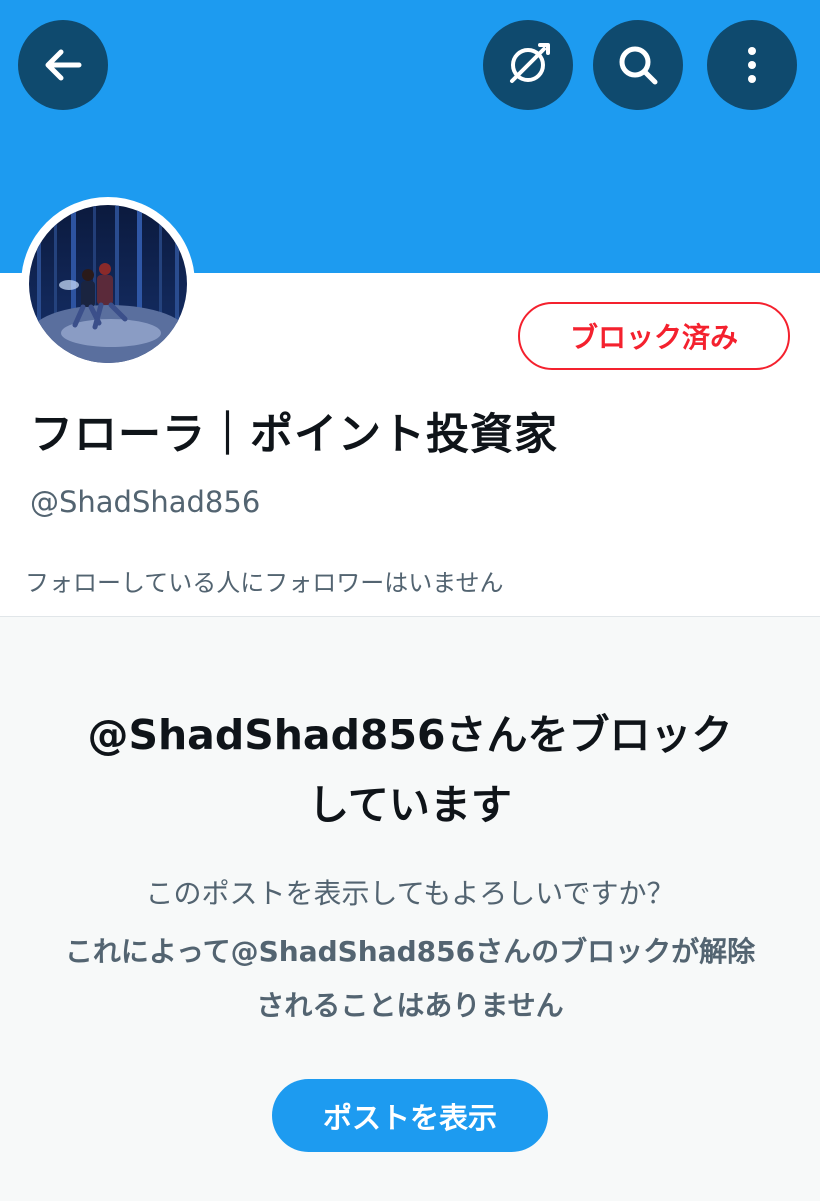 This screenshot has width=820, height=1201. Describe the element at coordinates (410, 978) in the screenshot. I see `blocked-notice-note: これによって@ShadShad856さんのブロックが解除されることはありません` at that location.